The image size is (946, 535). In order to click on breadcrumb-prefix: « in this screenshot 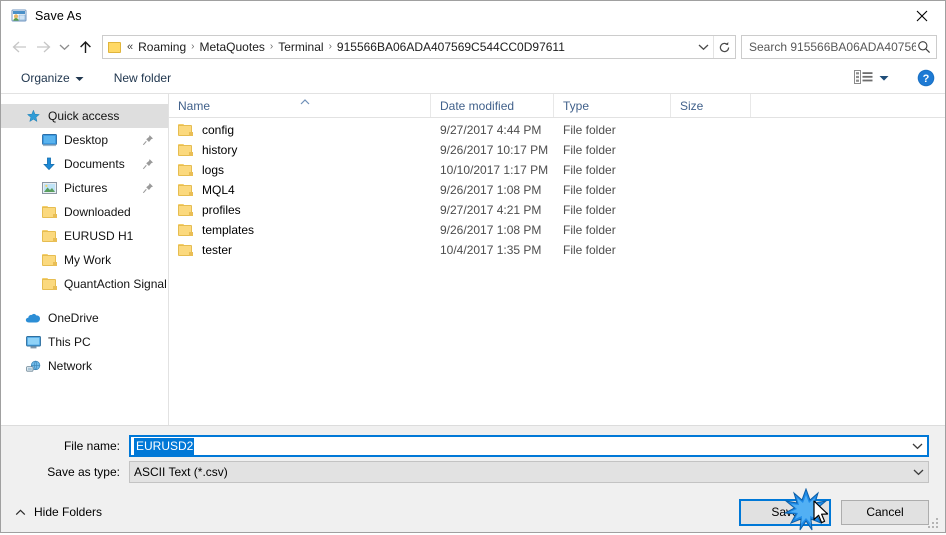, I will do `click(130, 47)`.